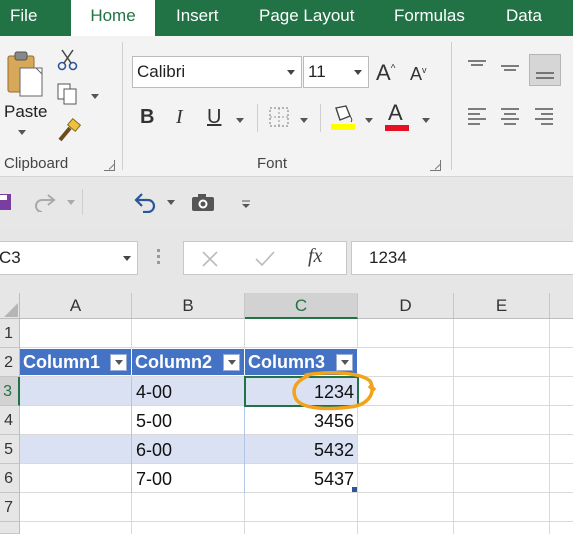  I want to click on column-header-c: C, so click(301, 306).